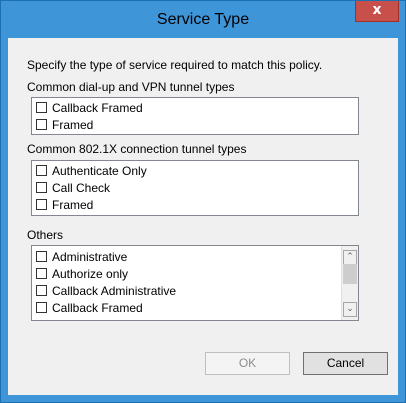  I want to click on dialup-tunnel-list: Callback Framed Framed, so click(195, 116).